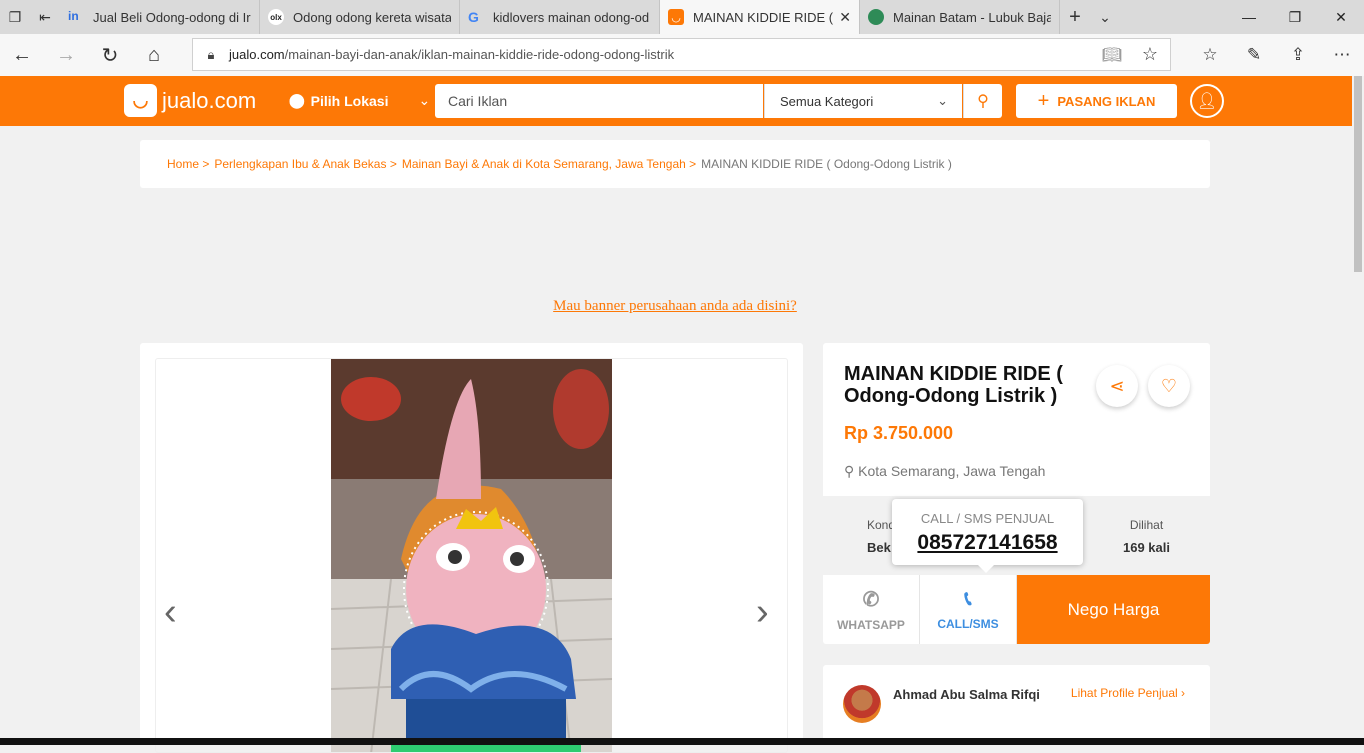  I want to click on browser-tab-4-active: ◡ MAINAN KIDDIE RIDE ( ✕, so click(760, 17).